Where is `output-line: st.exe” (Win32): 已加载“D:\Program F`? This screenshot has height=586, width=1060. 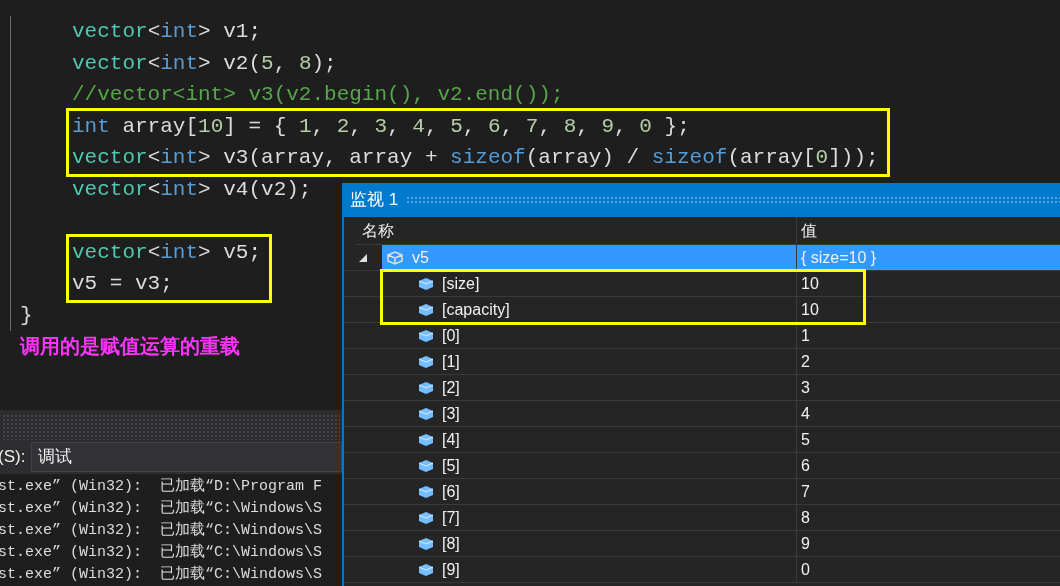
output-line: st.exe” (Win32): 已加载“D:\Program F is located at coordinates (161, 486).